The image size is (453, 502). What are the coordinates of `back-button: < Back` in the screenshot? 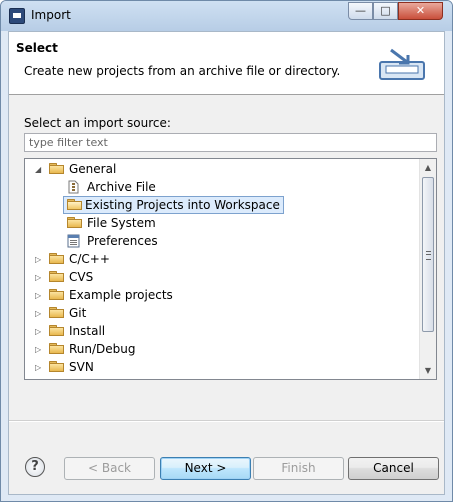 It's located at (109, 468).